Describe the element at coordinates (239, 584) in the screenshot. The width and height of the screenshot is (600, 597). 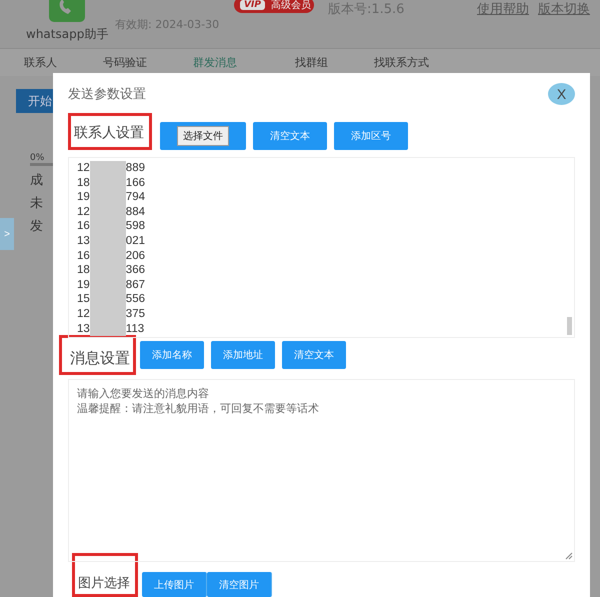
I see `action-button: 清空图片` at that location.